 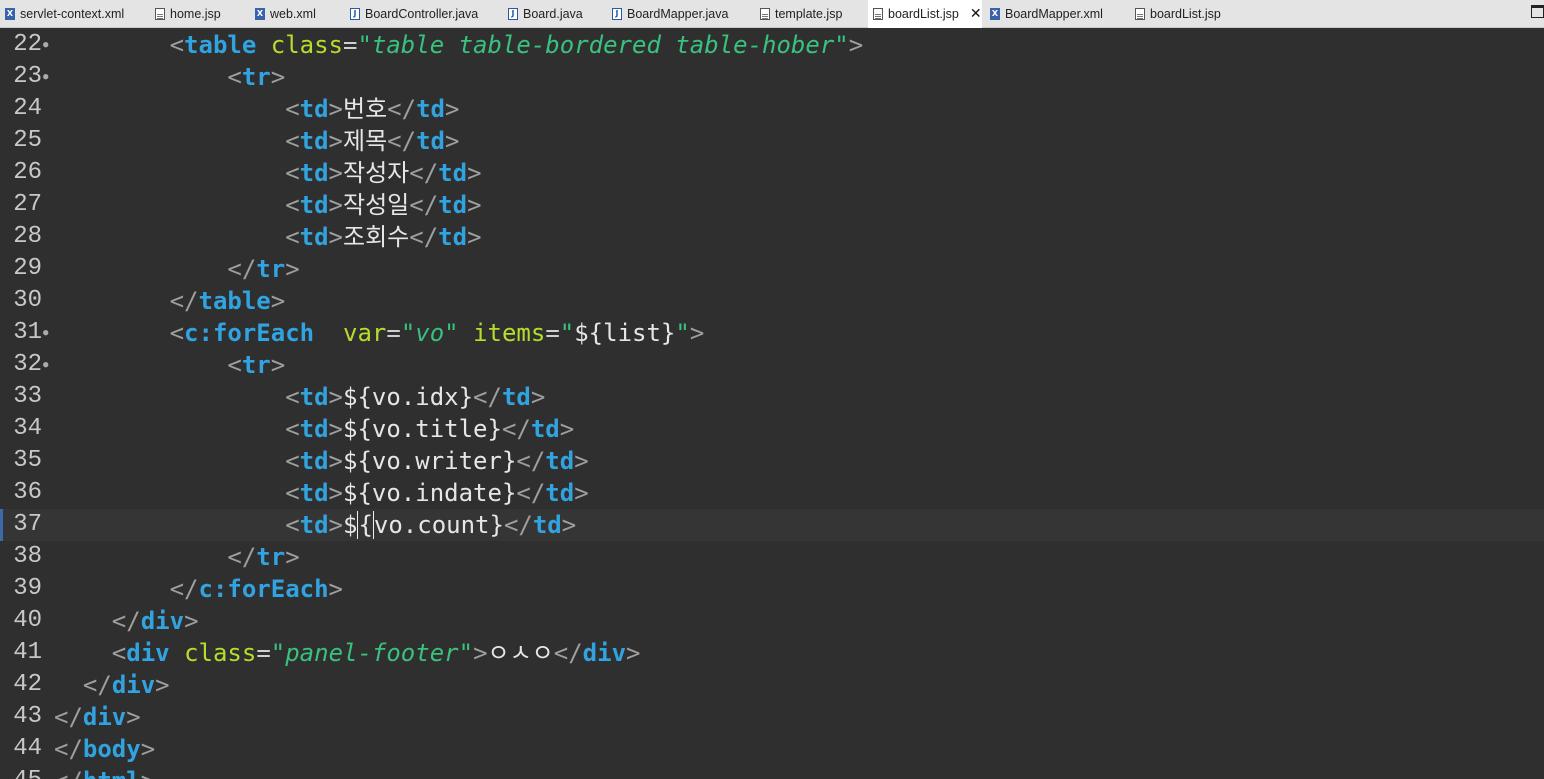 I want to click on code-line: 36 <td>${vo.indate}</td>, so click(x=772, y=493).